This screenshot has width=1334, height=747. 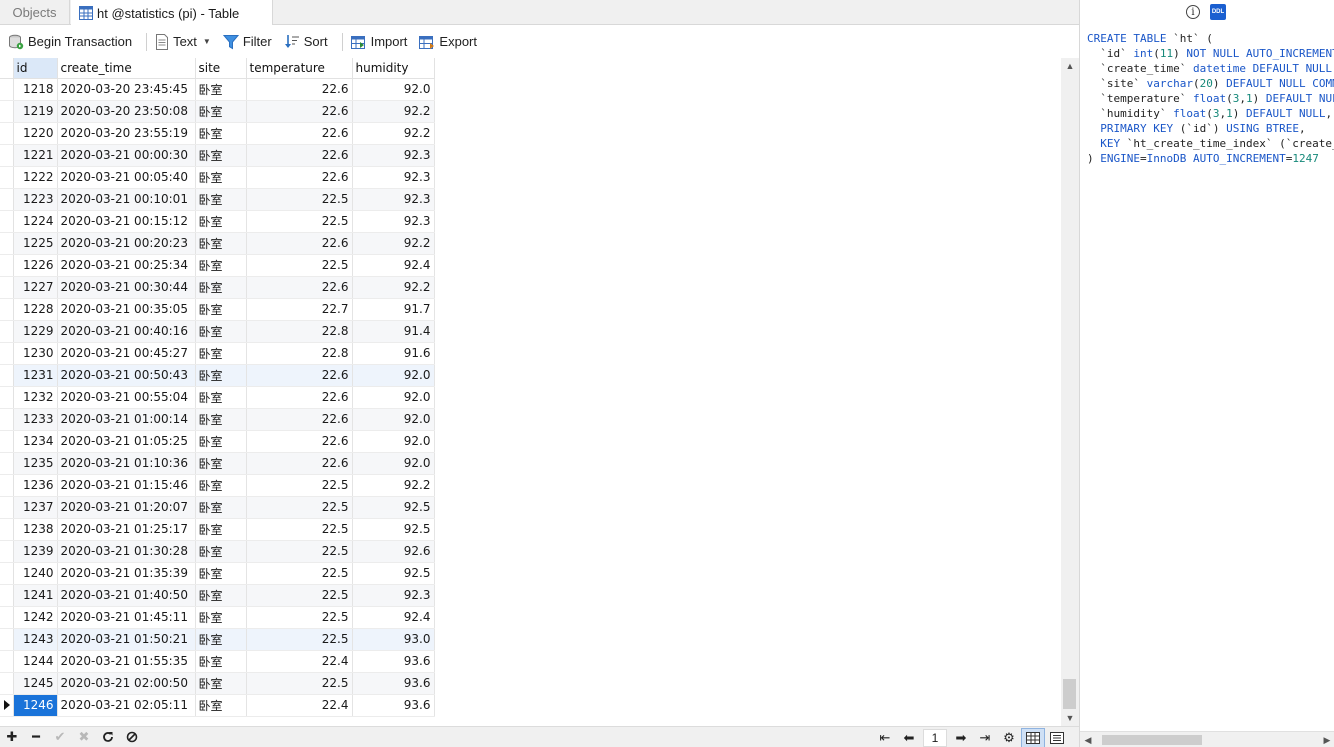 I want to click on vertical-scrollbar: ▲ ▼, so click(x=1070, y=392).